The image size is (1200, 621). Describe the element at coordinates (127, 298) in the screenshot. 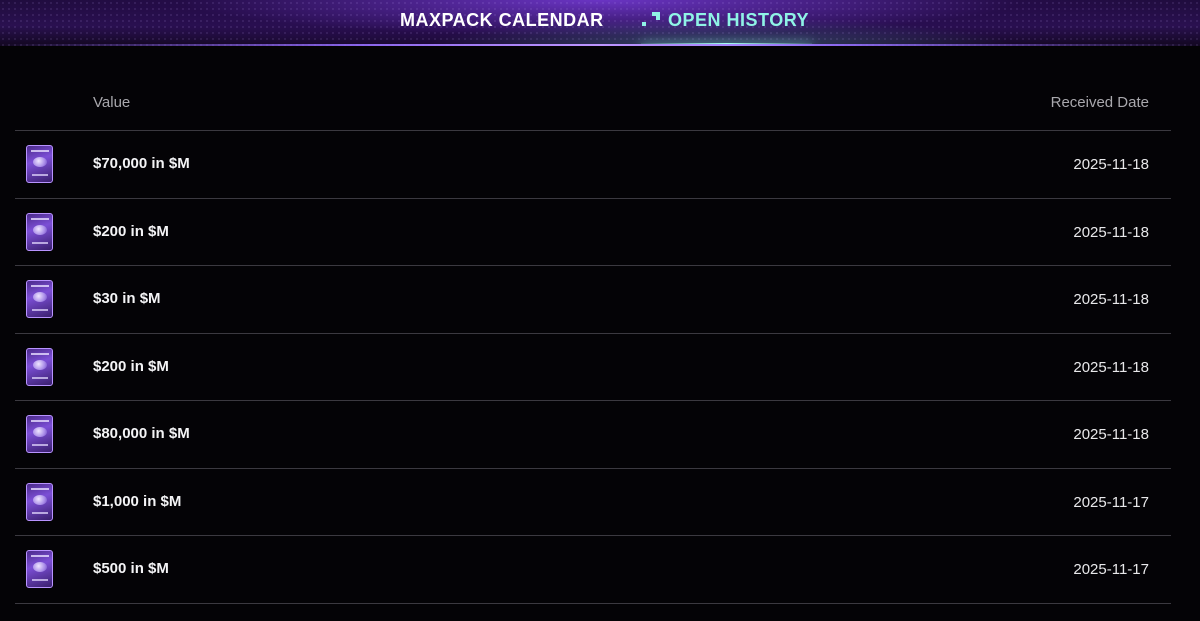

I see `row-value: $30 in $M` at that location.